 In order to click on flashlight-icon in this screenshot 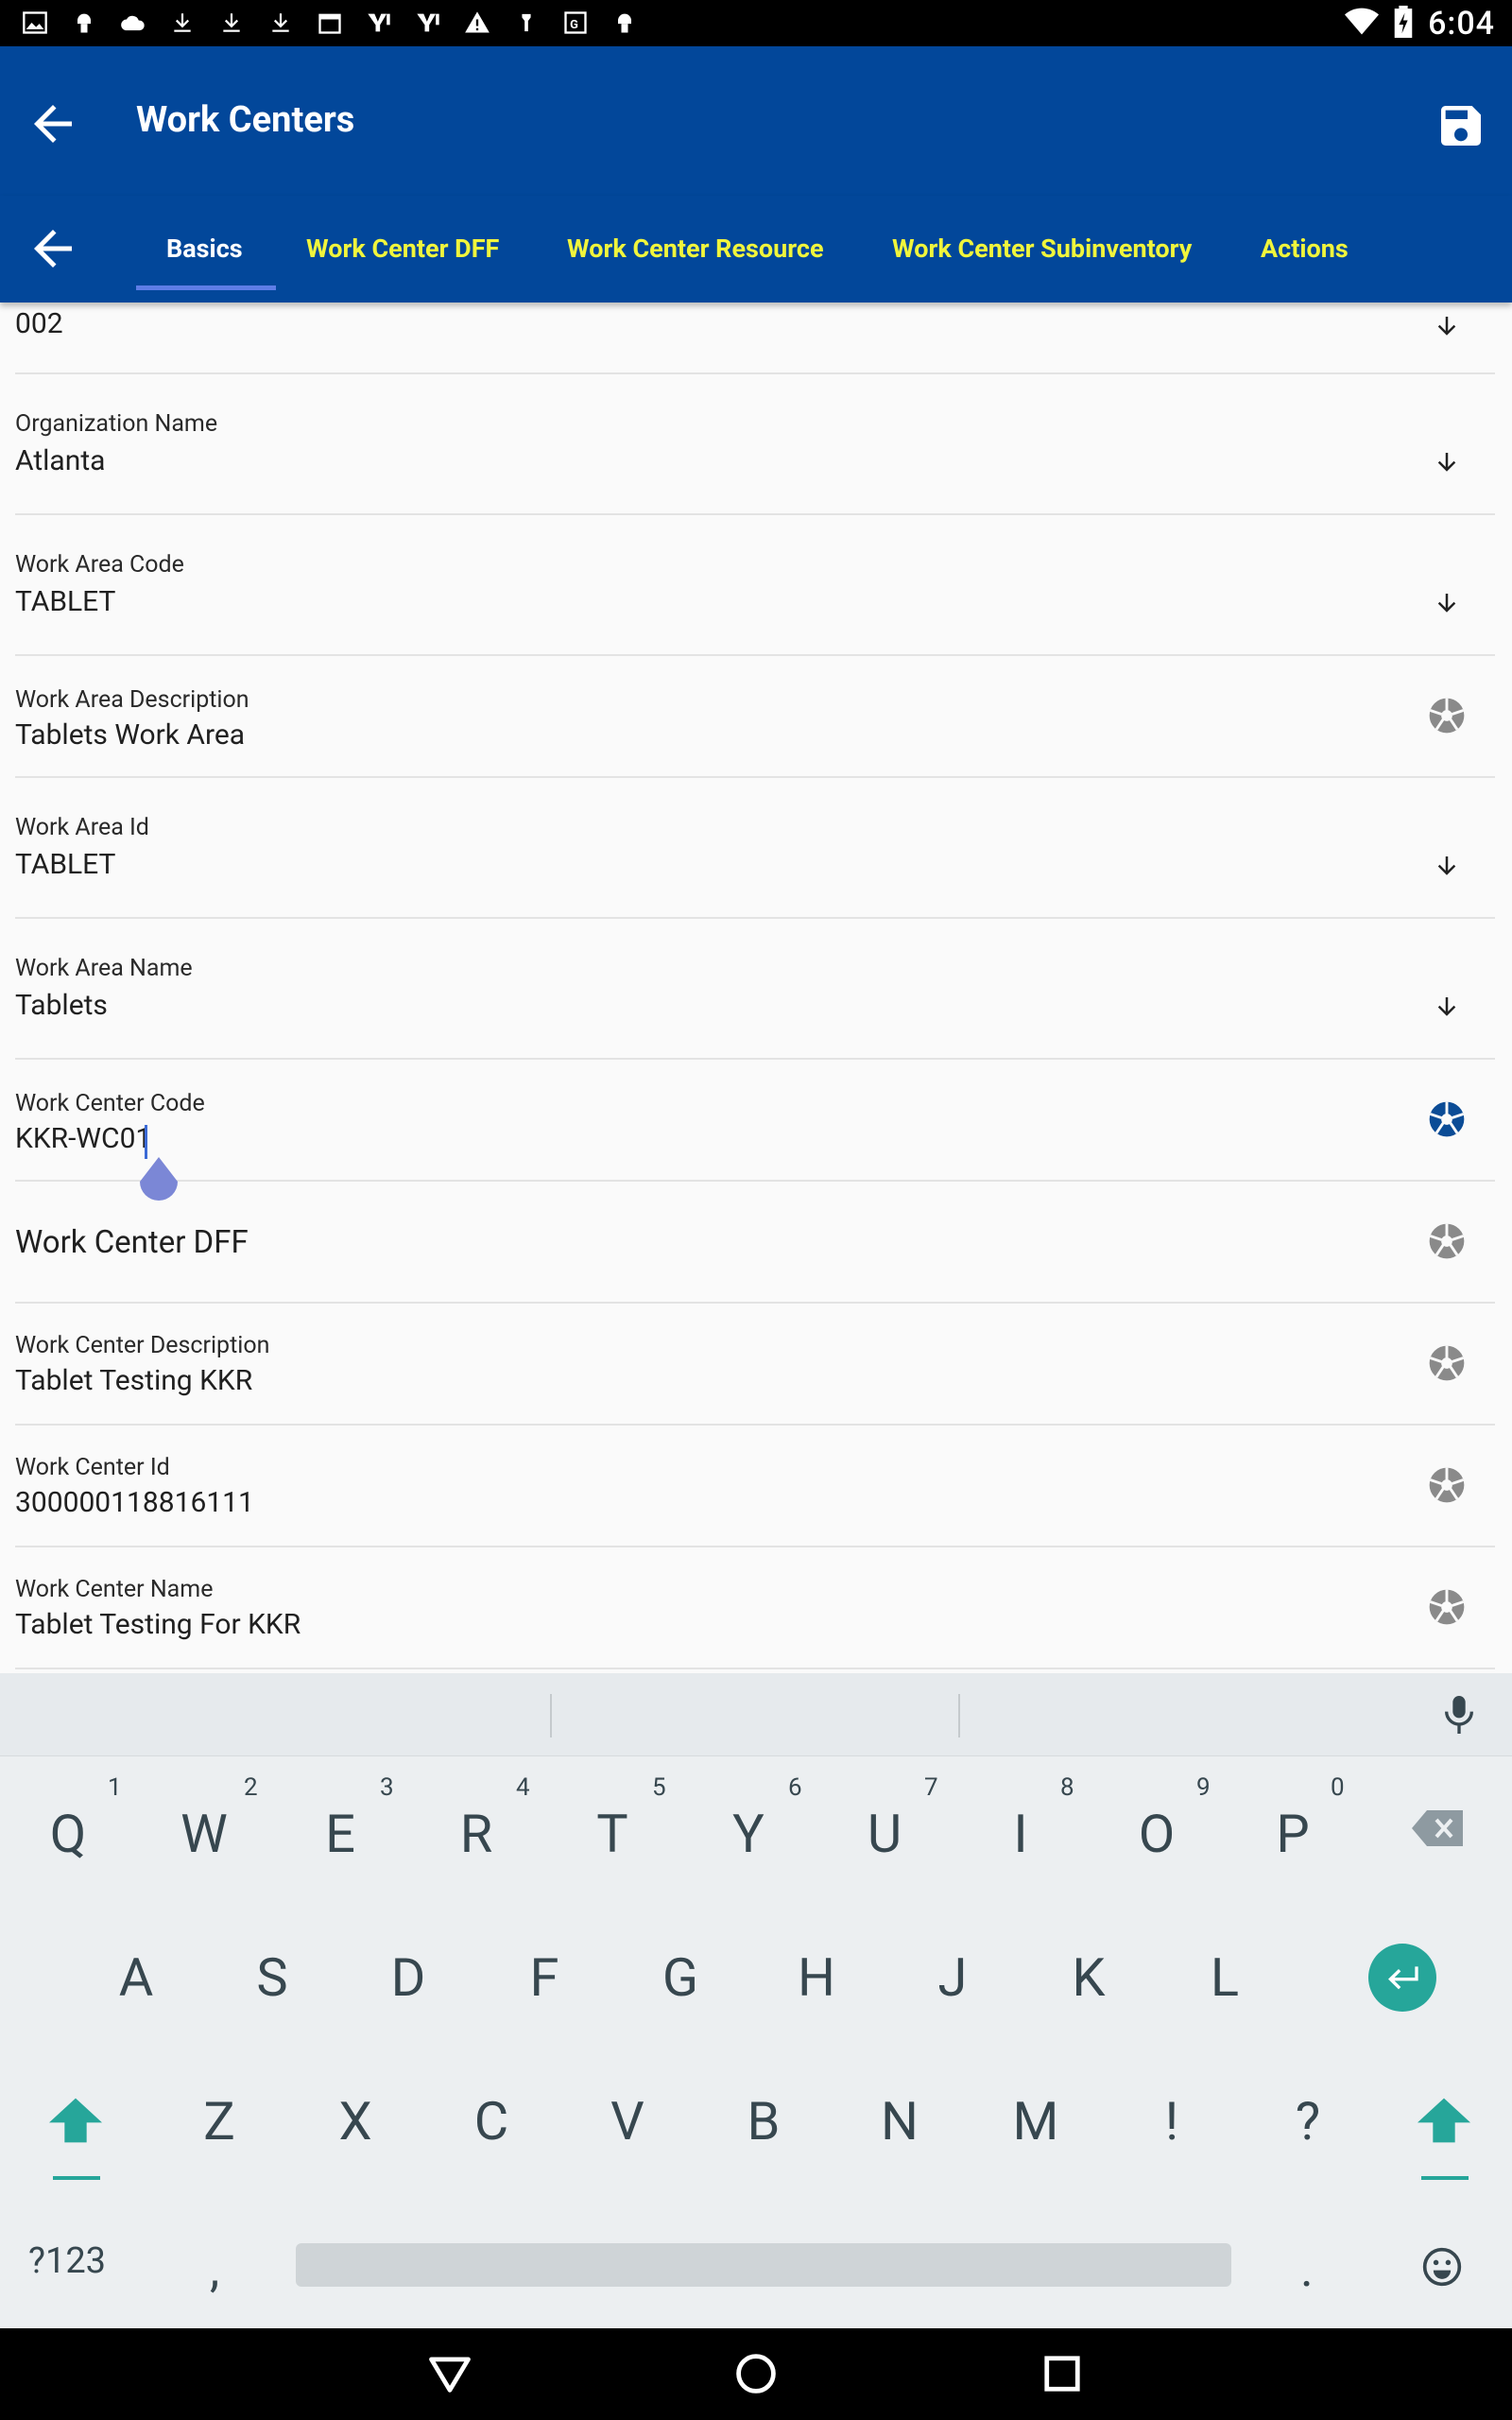, I will do `click(526, 23)`.